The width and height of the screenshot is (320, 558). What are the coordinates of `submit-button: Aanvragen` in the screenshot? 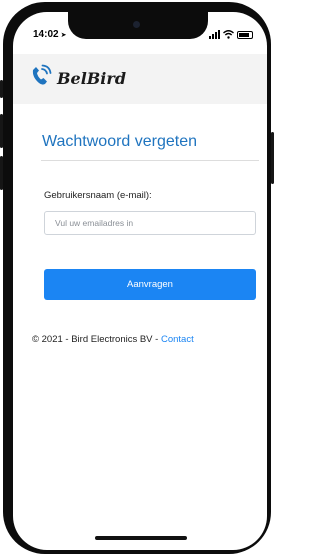 It's located at (150, 284).